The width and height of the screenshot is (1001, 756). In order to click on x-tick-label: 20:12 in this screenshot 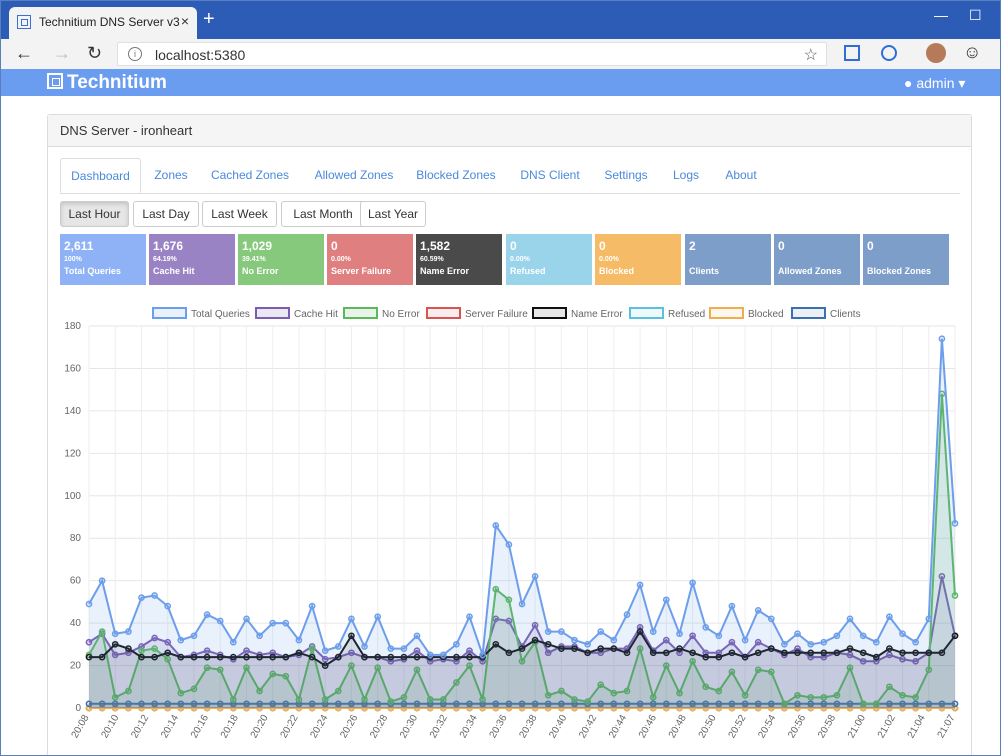, I will do `click(140, 727)`.